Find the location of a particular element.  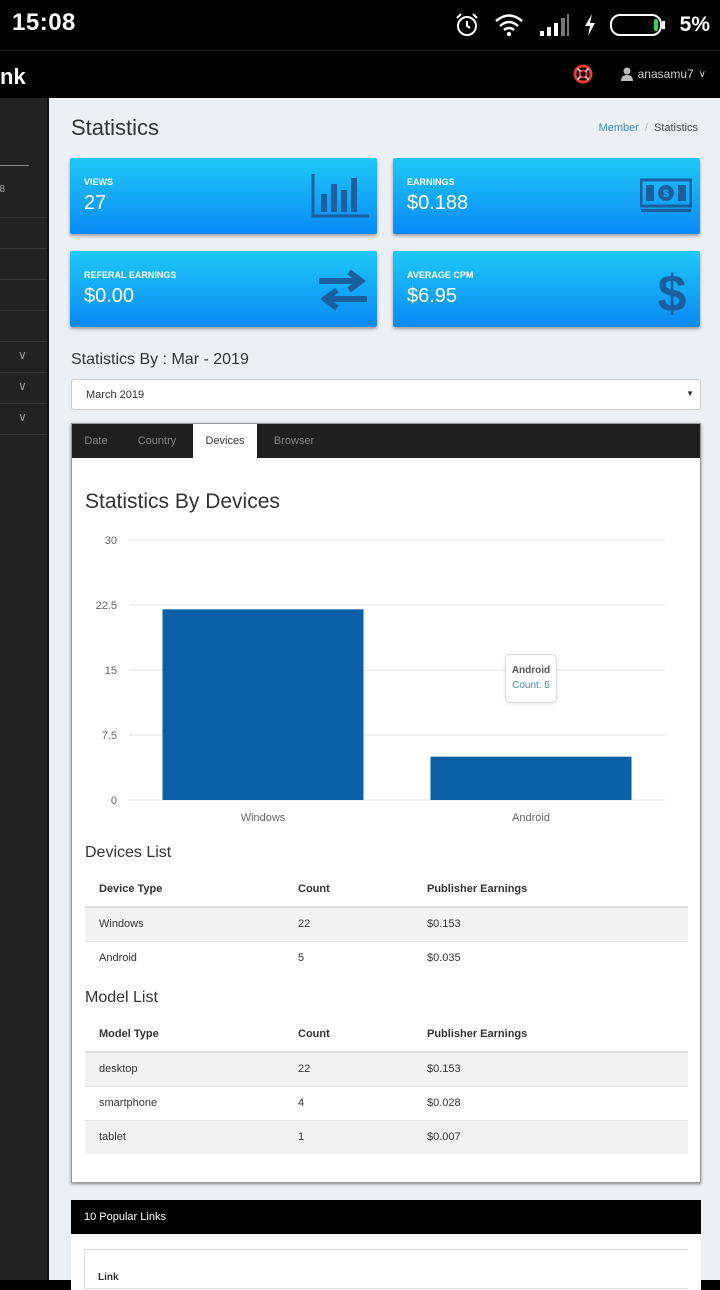

status-time: 15:08 is located at coordinates (44, 22).